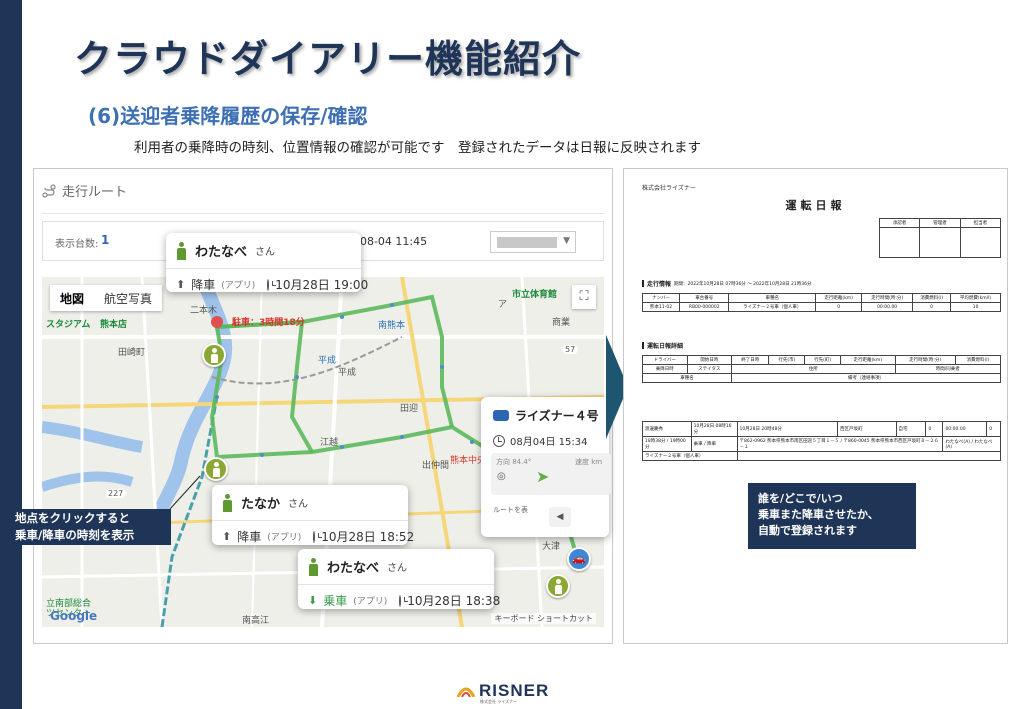 This screenshot has width=1024, height=709. I want to click on click-point-callout: 地点をクリックすると 乗車/降車の時刻を表示, so click(90, 527).